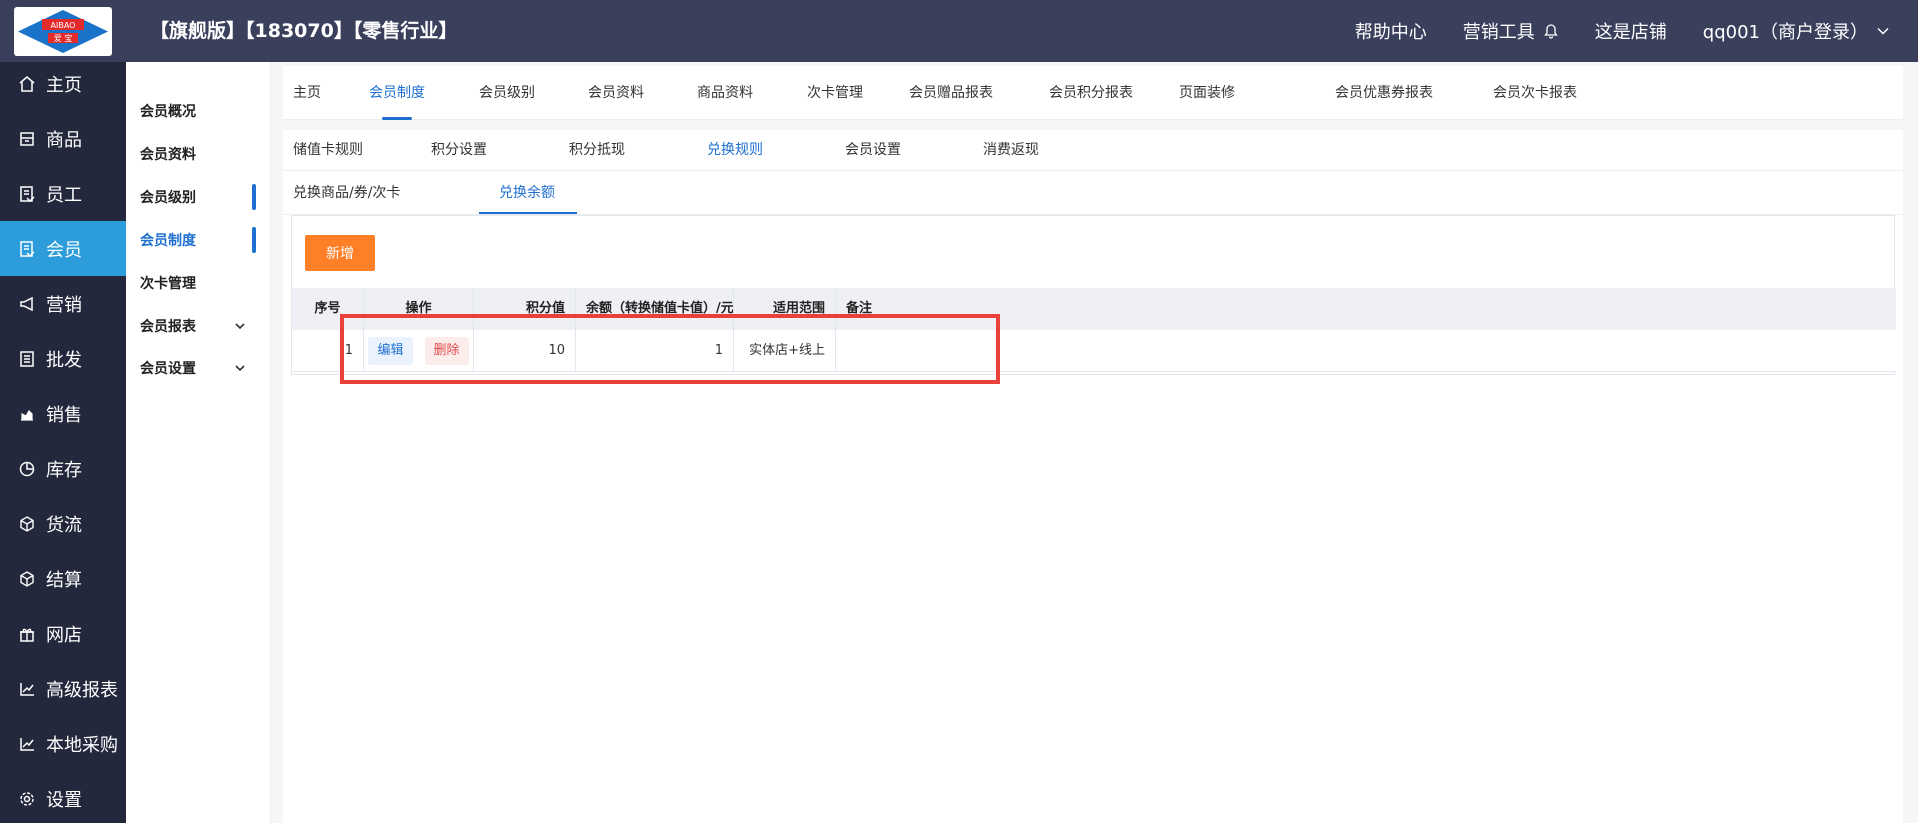 The width and height of the screenshot is (1918, 823). What do you see at coordinates (27, 139) in the screenshot?
I see `goods-icon` at bounding box center [27, 139].